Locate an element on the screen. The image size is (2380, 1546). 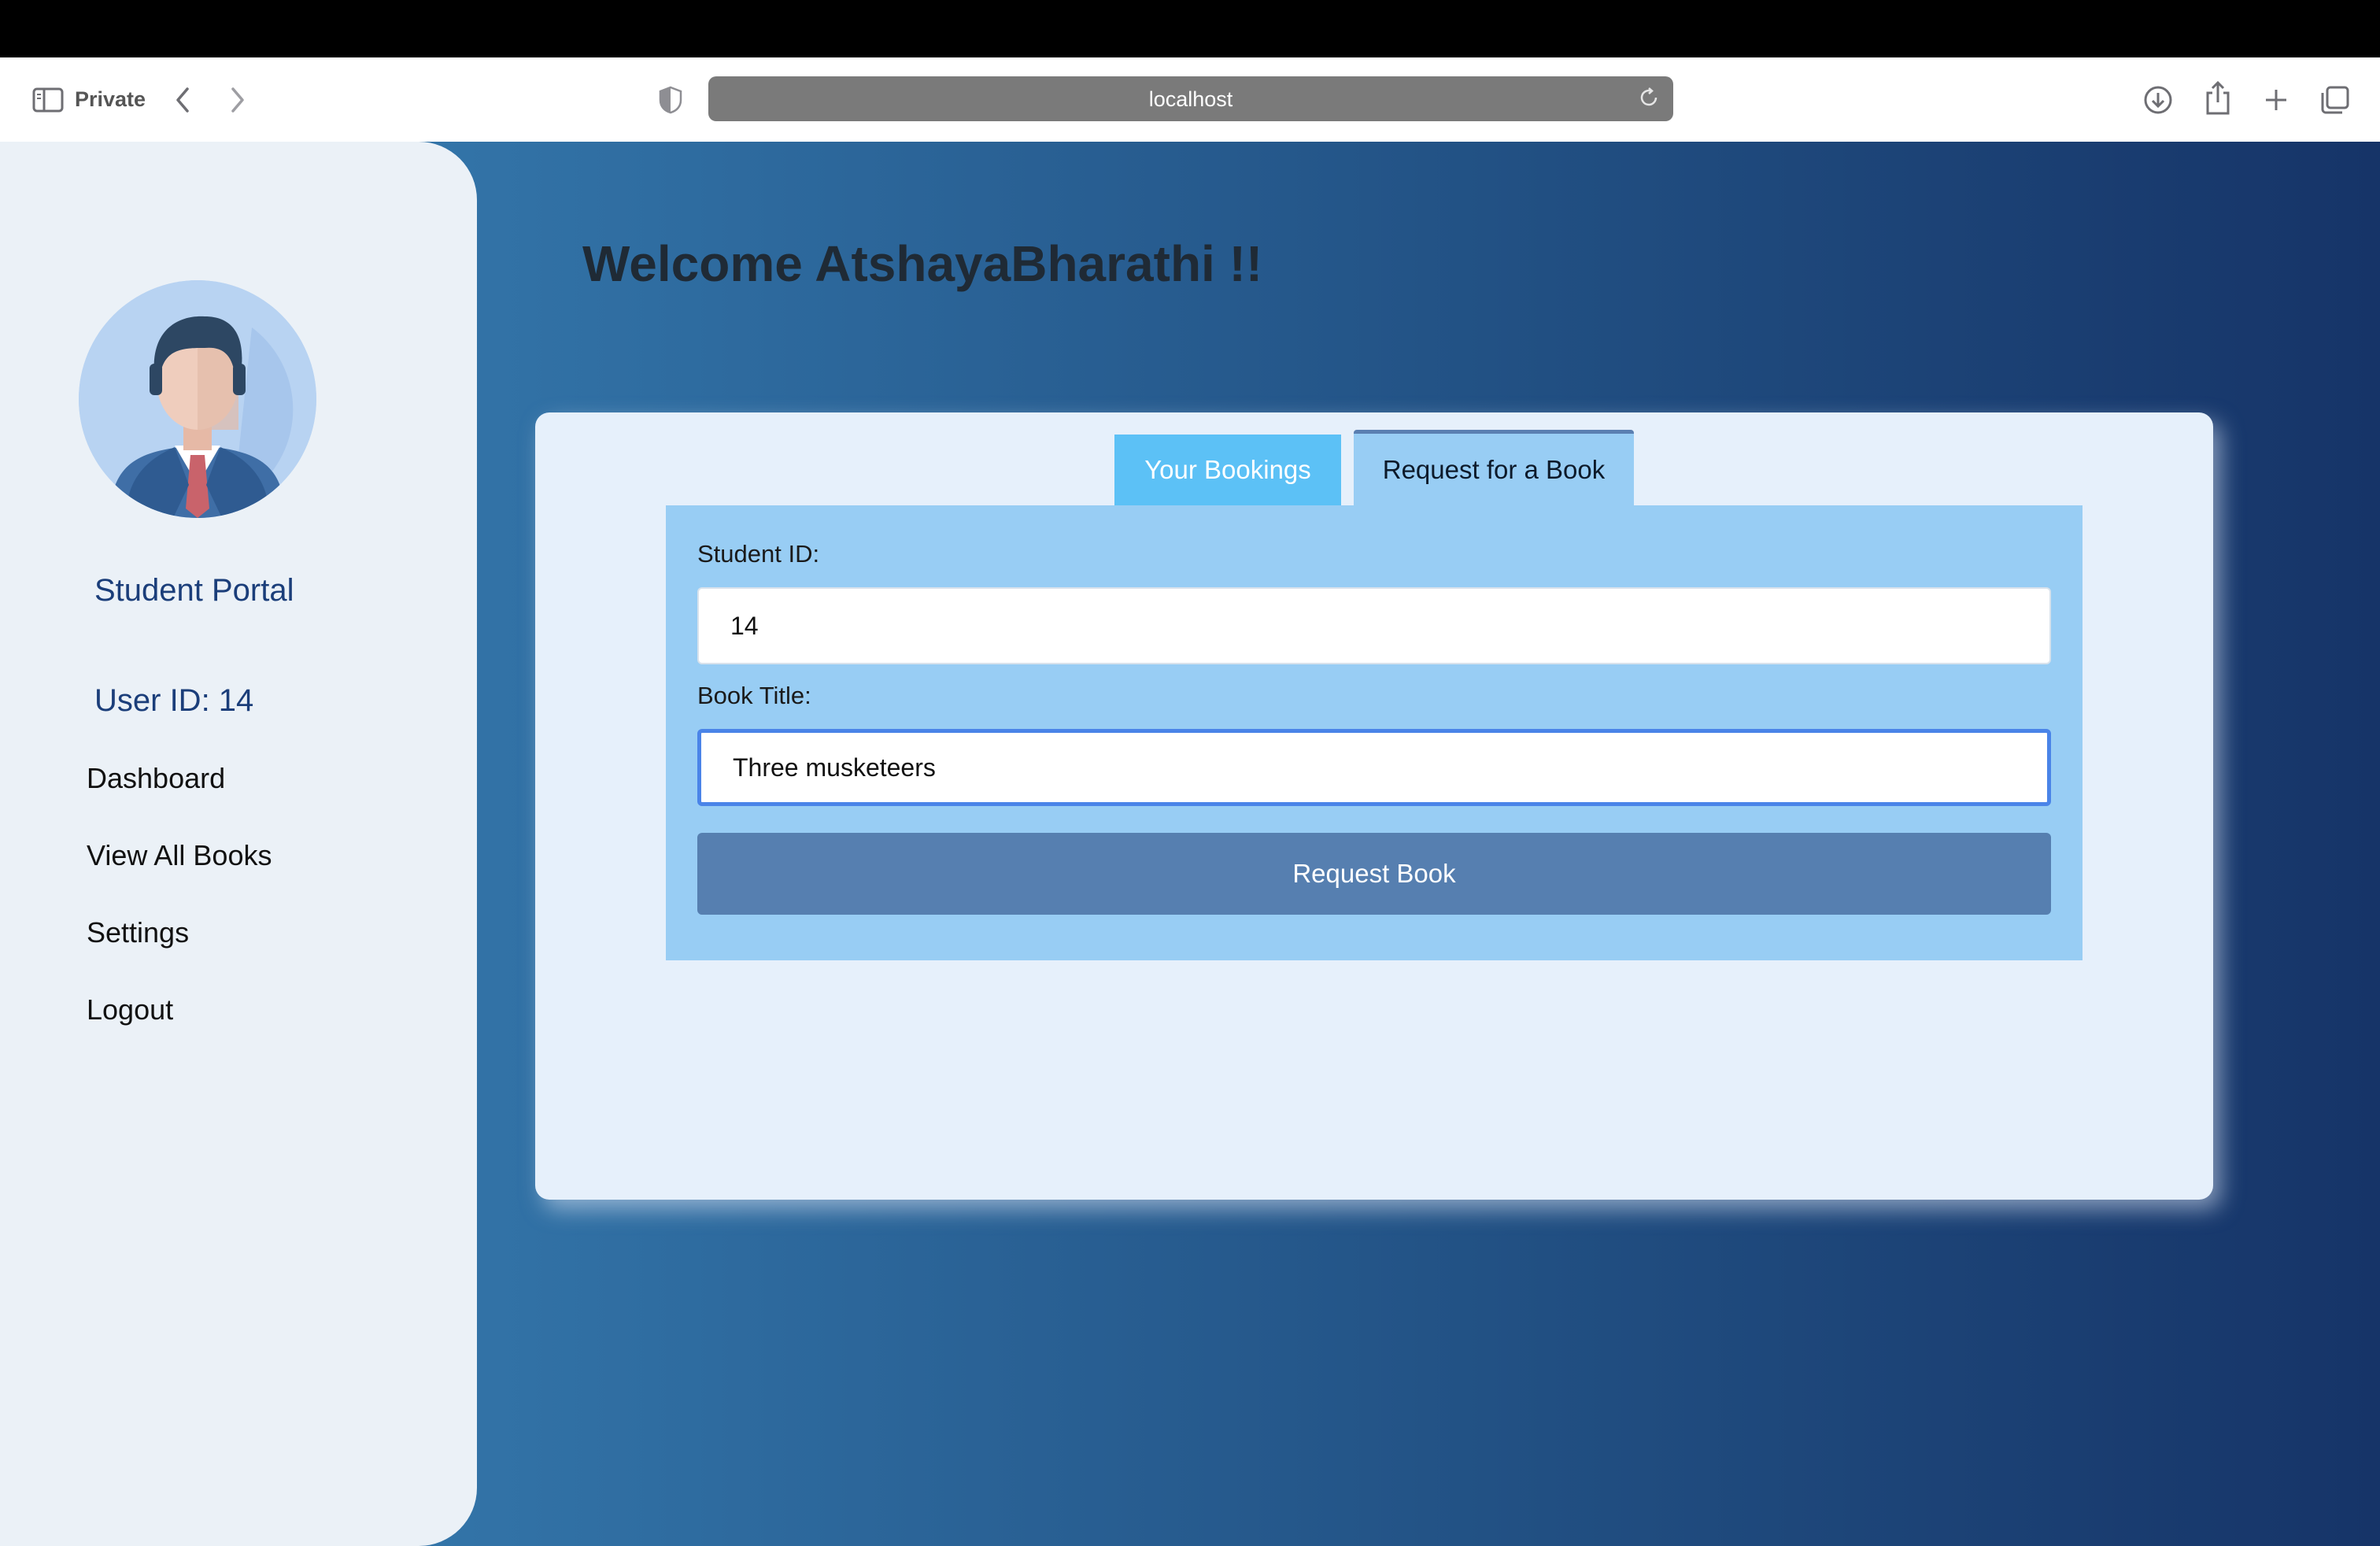
student-id-label: Student ID: is located at coordinates (758, 554).